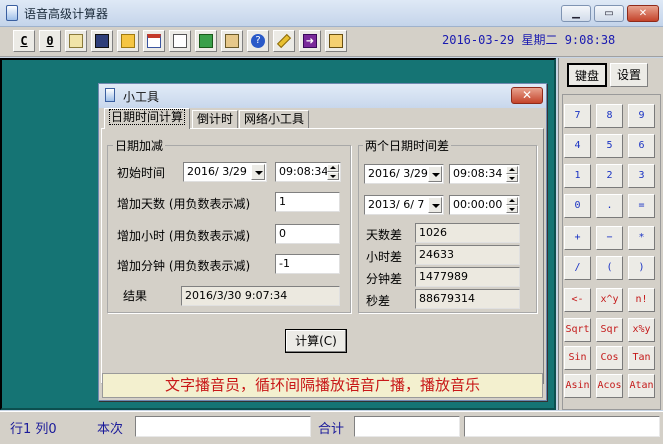 Image resolution: width=663 pixels, height=444 pixels. What do you see at coordinates (384, 235) in the screenshot?
I see `days-diff-label: 天数差` at bounding box center [384, 235].